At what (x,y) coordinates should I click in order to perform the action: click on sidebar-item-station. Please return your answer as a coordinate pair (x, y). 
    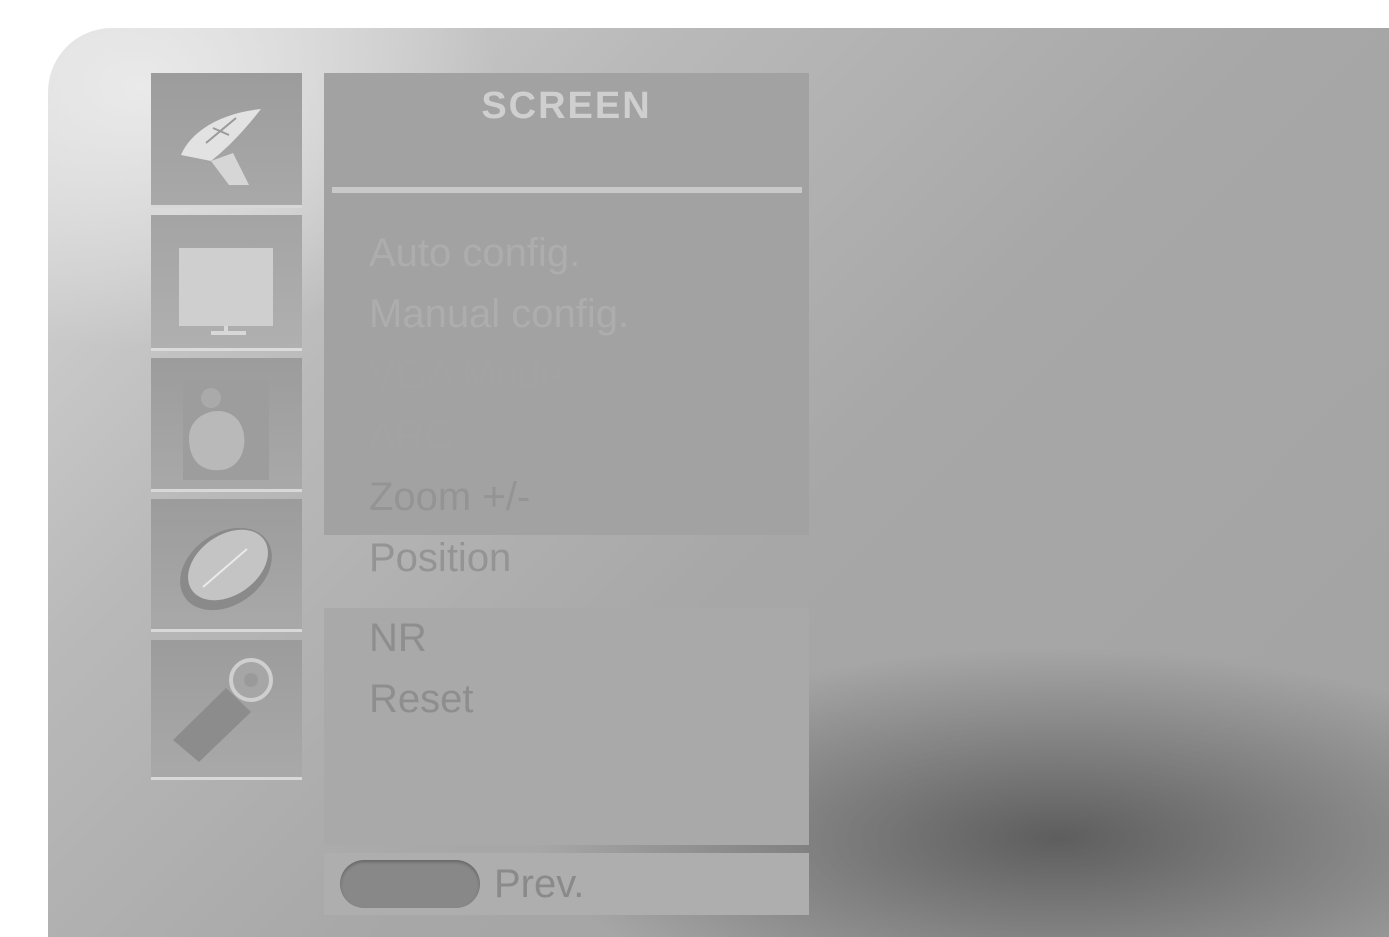
    Looking at the image, I should click on (226, 140).